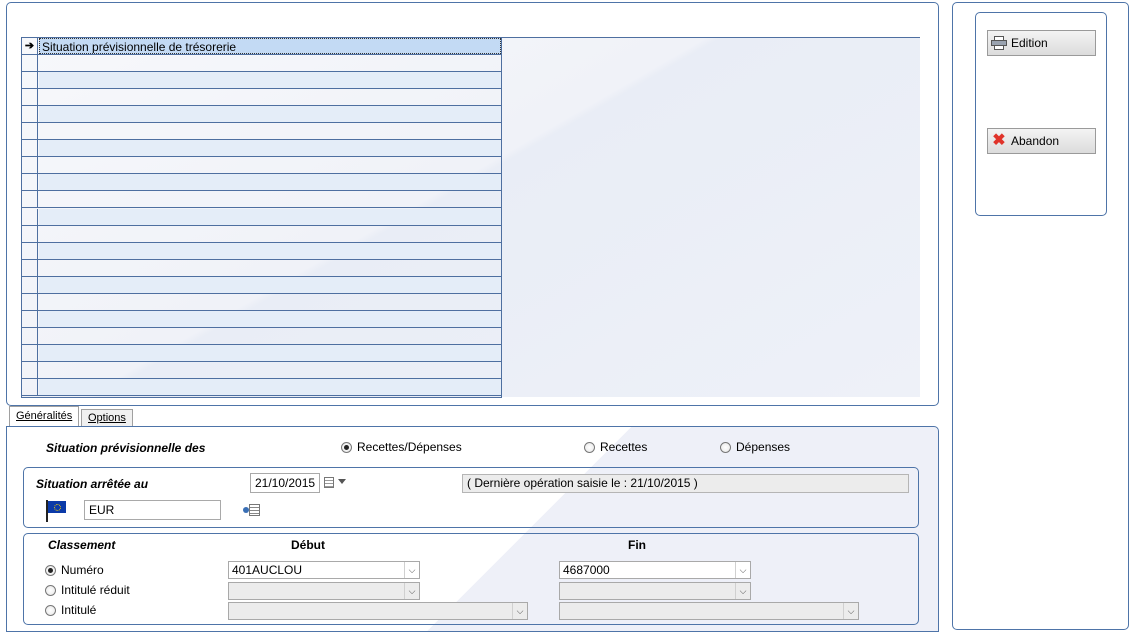 The height and width of the screenshot is (632, 1136). I want to click on radio-recettes-depenses: Recettes/Dépenses, so click(401, 447).